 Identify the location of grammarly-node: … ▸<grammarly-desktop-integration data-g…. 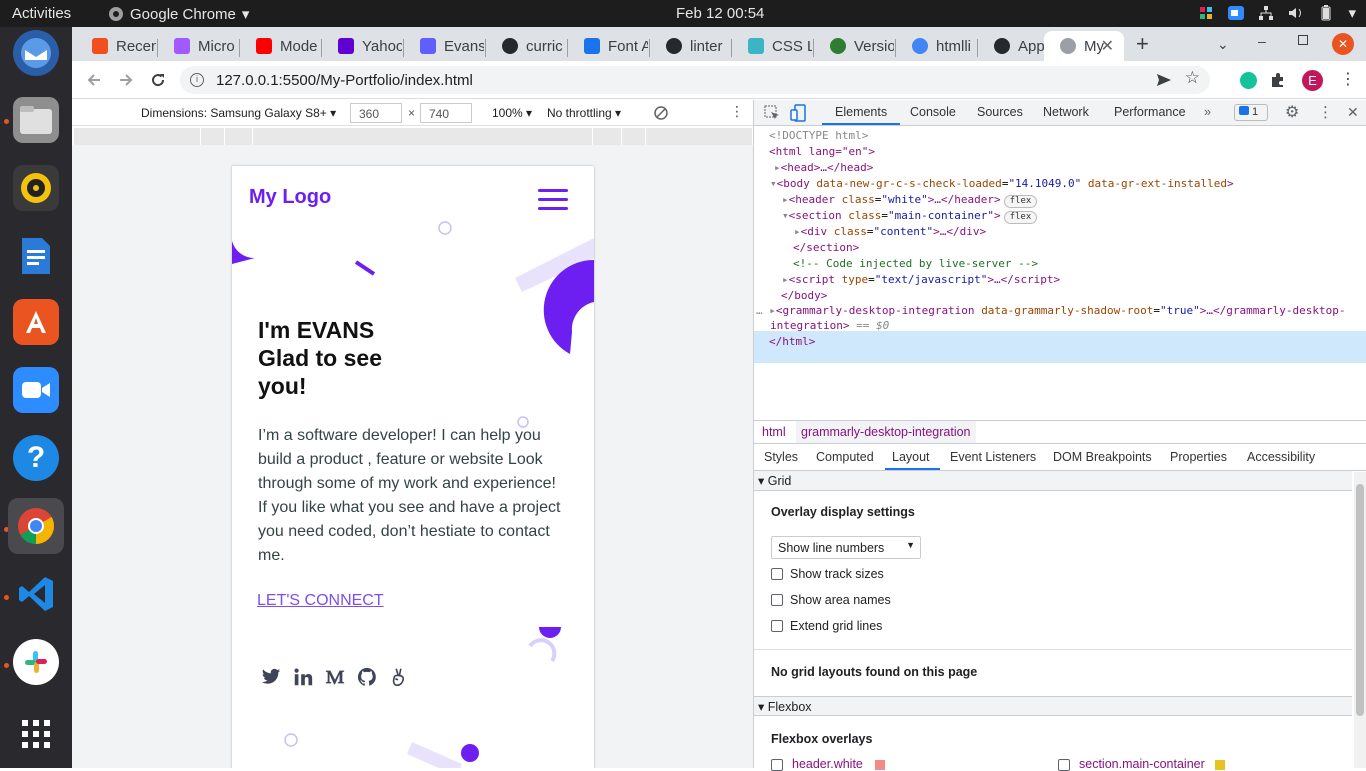
(1050, 311).